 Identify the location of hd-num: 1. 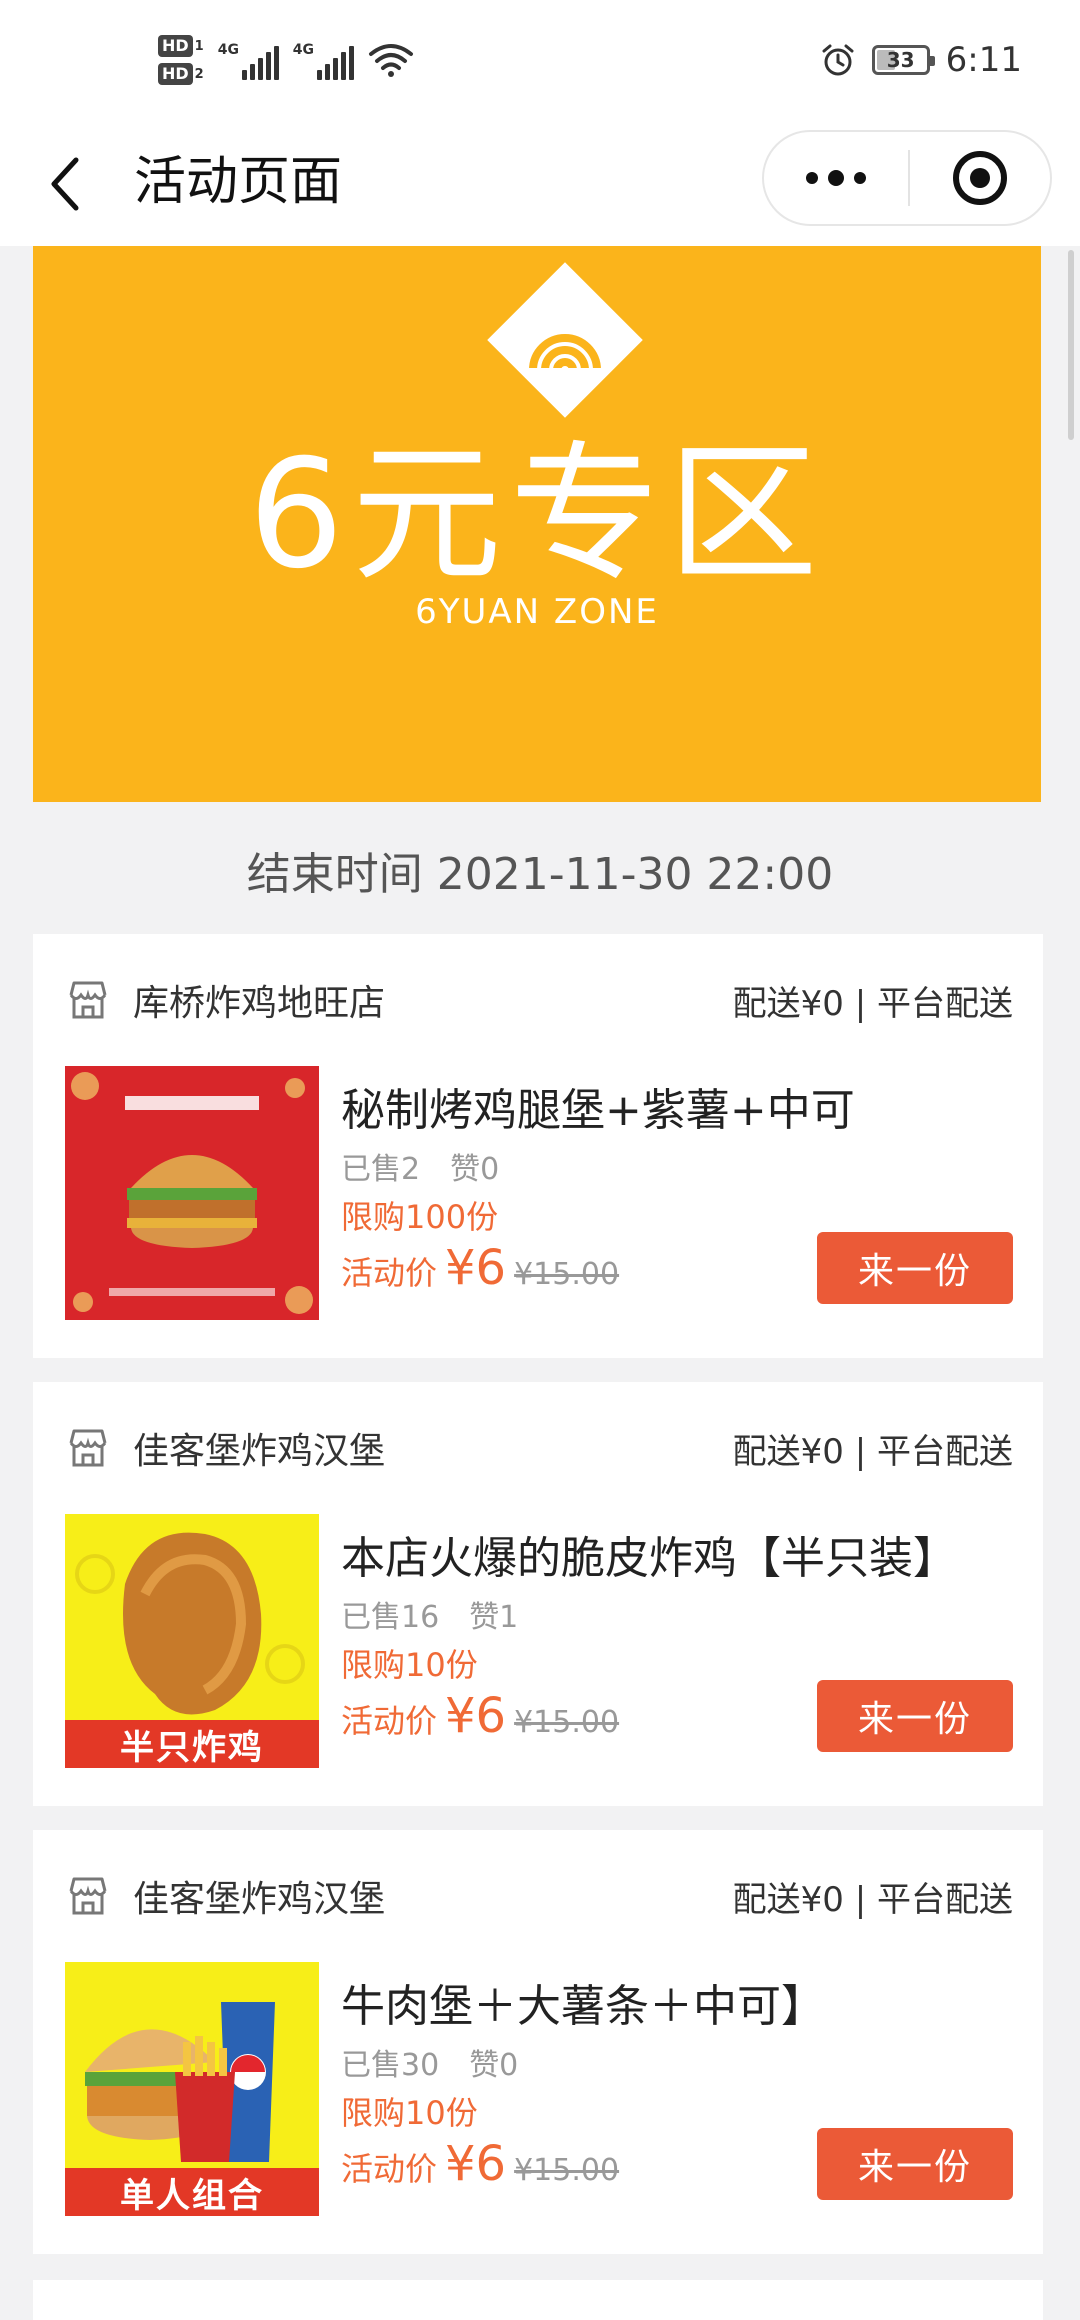
(199, 46).